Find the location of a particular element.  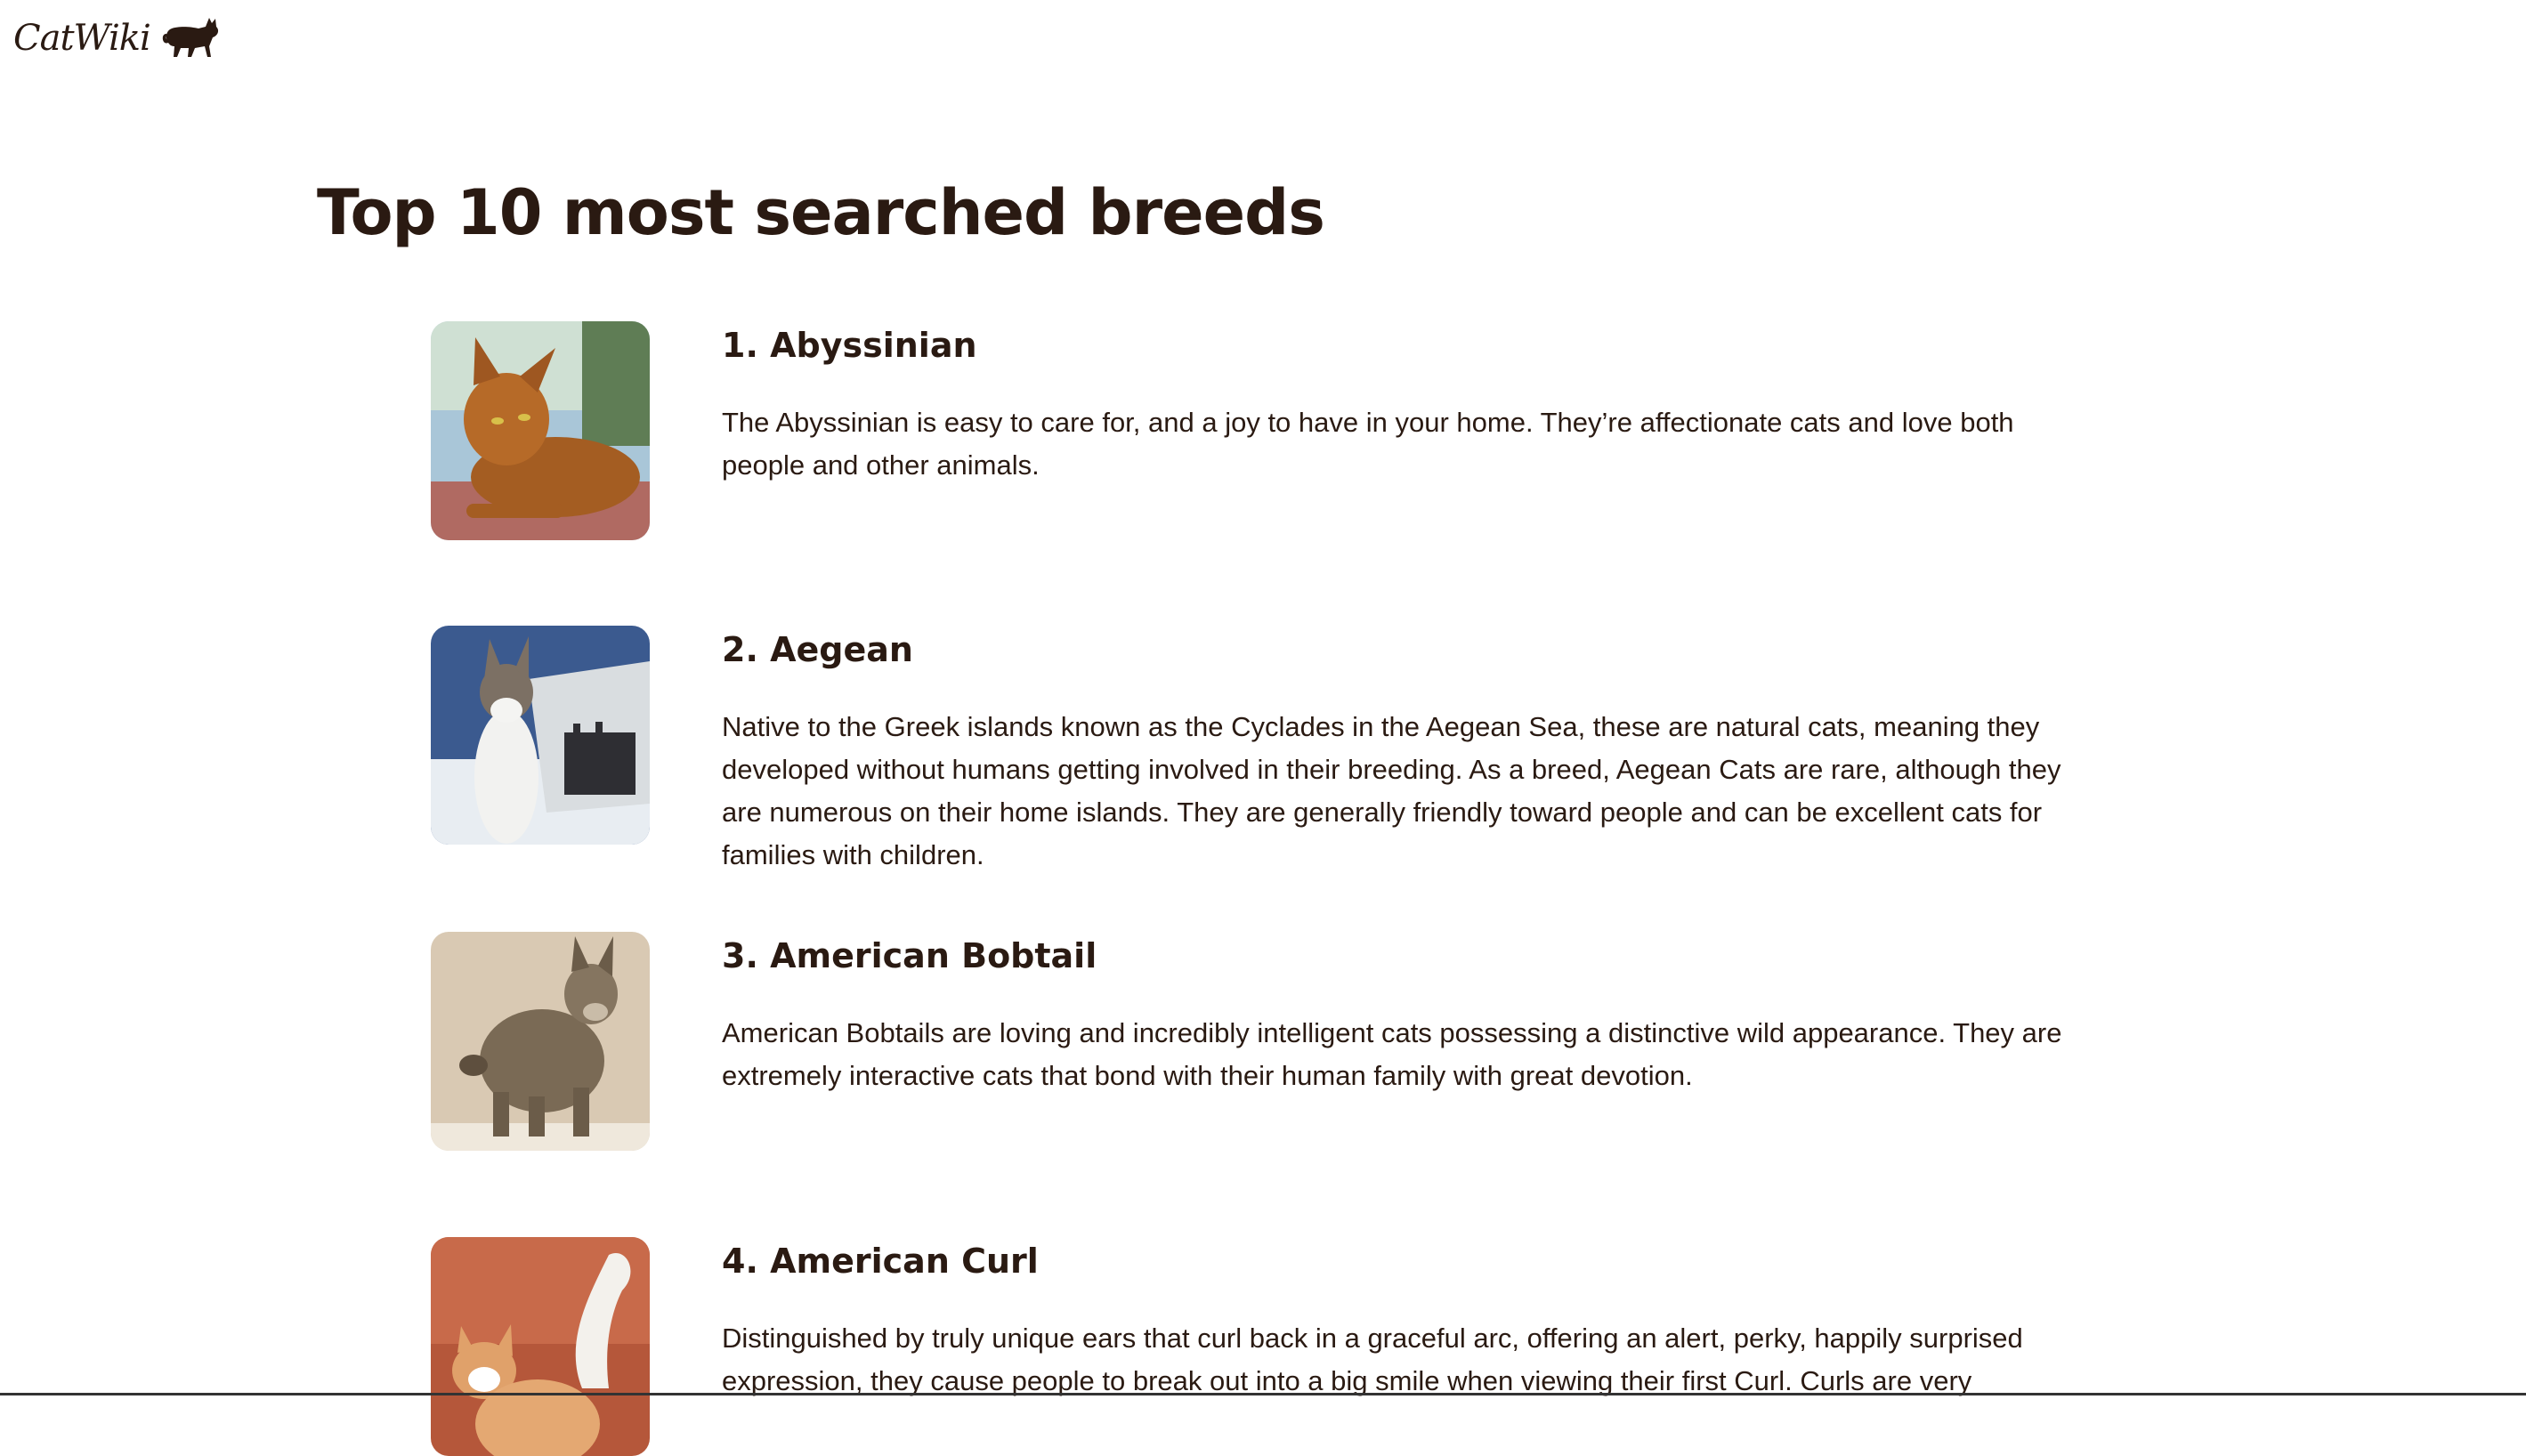

american-curl-cat-photo is located at coordinates (540, 1346).